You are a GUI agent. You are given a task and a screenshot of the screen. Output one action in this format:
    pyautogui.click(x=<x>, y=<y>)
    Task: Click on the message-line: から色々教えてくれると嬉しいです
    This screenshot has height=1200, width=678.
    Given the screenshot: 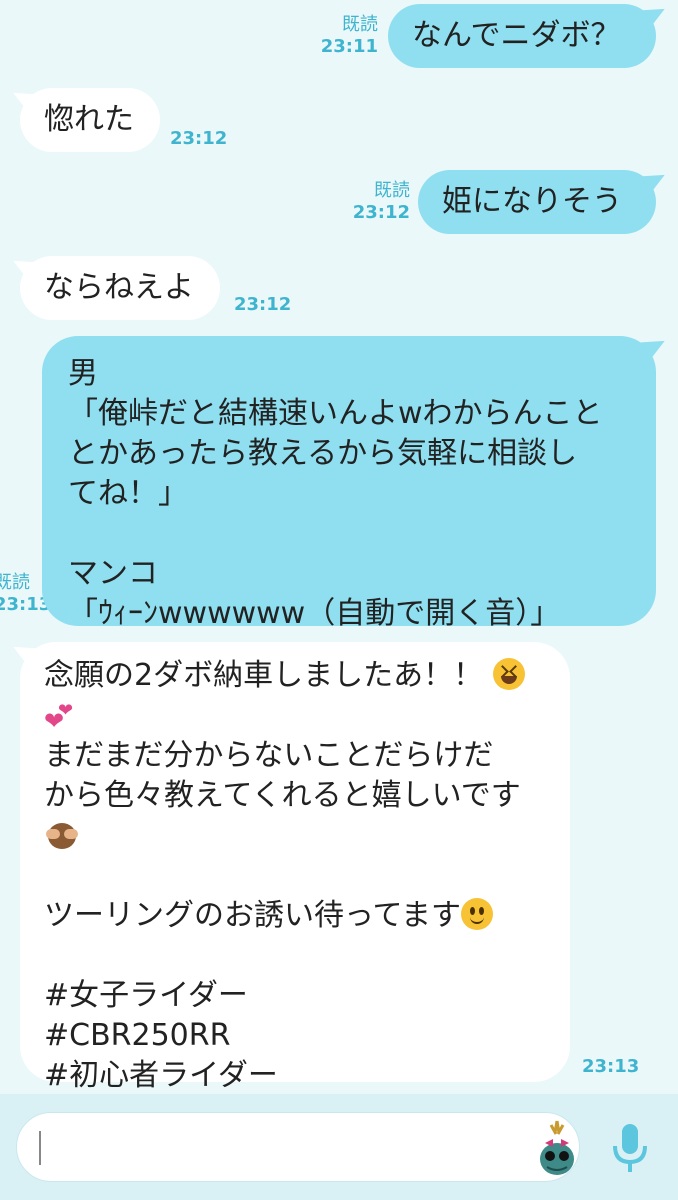 What is the action you would take?
    pyautogui.click(x=282, y=795)
    